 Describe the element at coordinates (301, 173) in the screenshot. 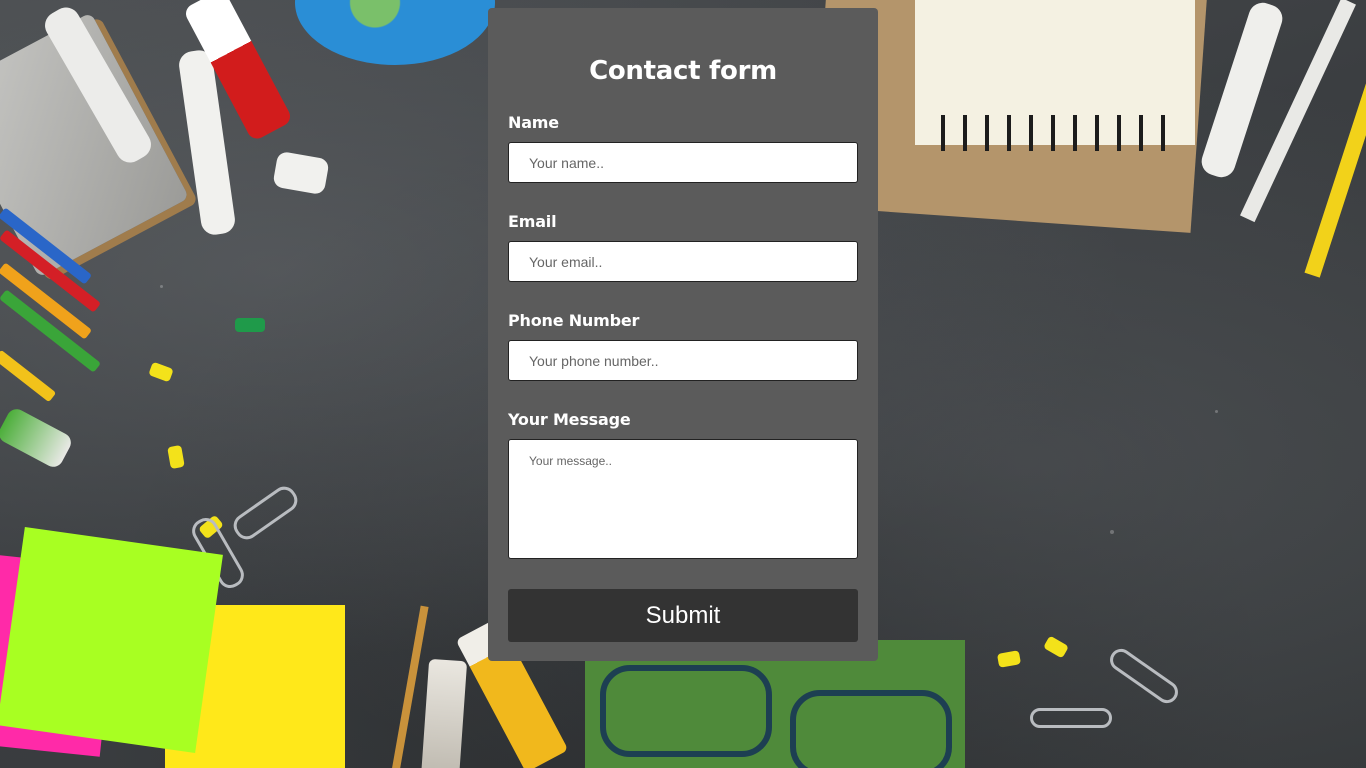

I see `chalk-piece` at that location.